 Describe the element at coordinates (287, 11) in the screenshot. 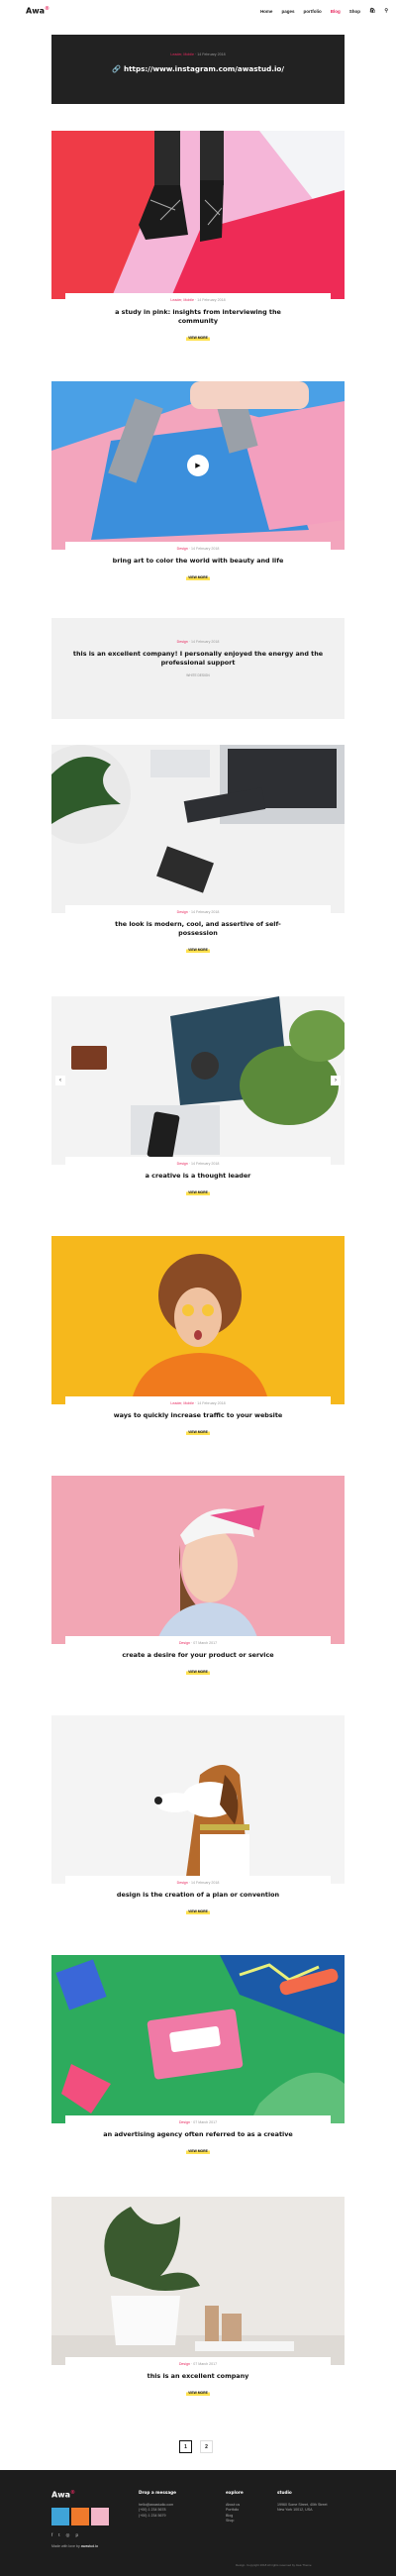

I see `nav-pages: pages` at that location.